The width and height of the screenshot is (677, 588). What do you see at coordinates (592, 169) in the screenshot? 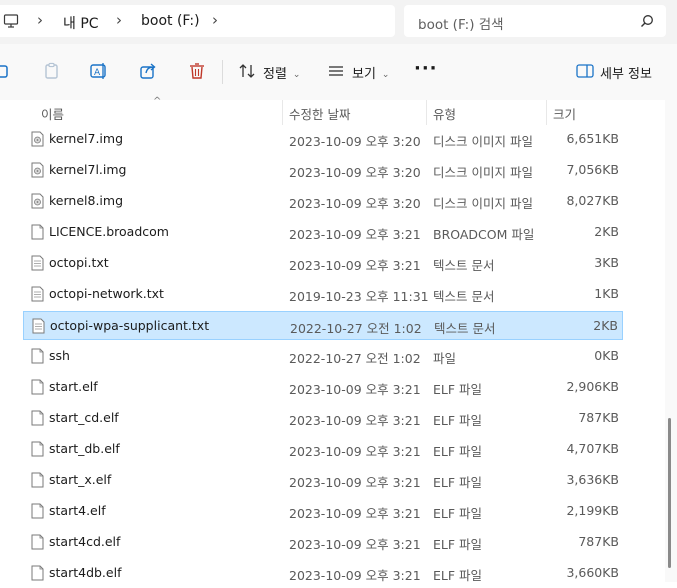
I see `file-size: 7,056KB` at bounding box center [592, 169].